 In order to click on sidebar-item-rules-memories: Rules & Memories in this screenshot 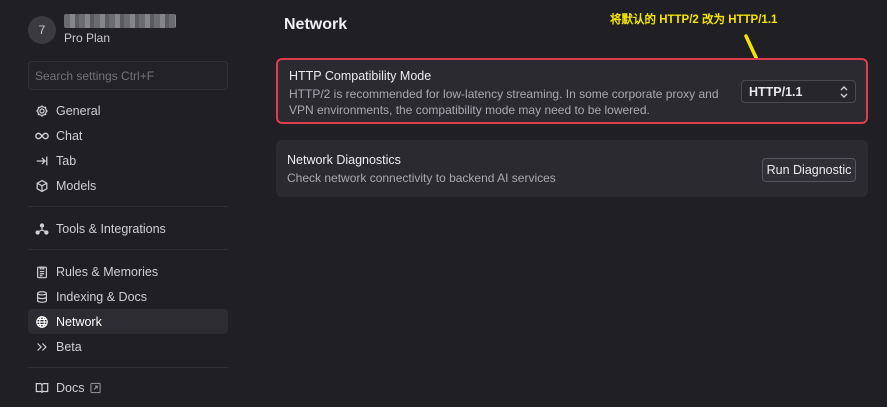, I will do `click(128, 271)`.